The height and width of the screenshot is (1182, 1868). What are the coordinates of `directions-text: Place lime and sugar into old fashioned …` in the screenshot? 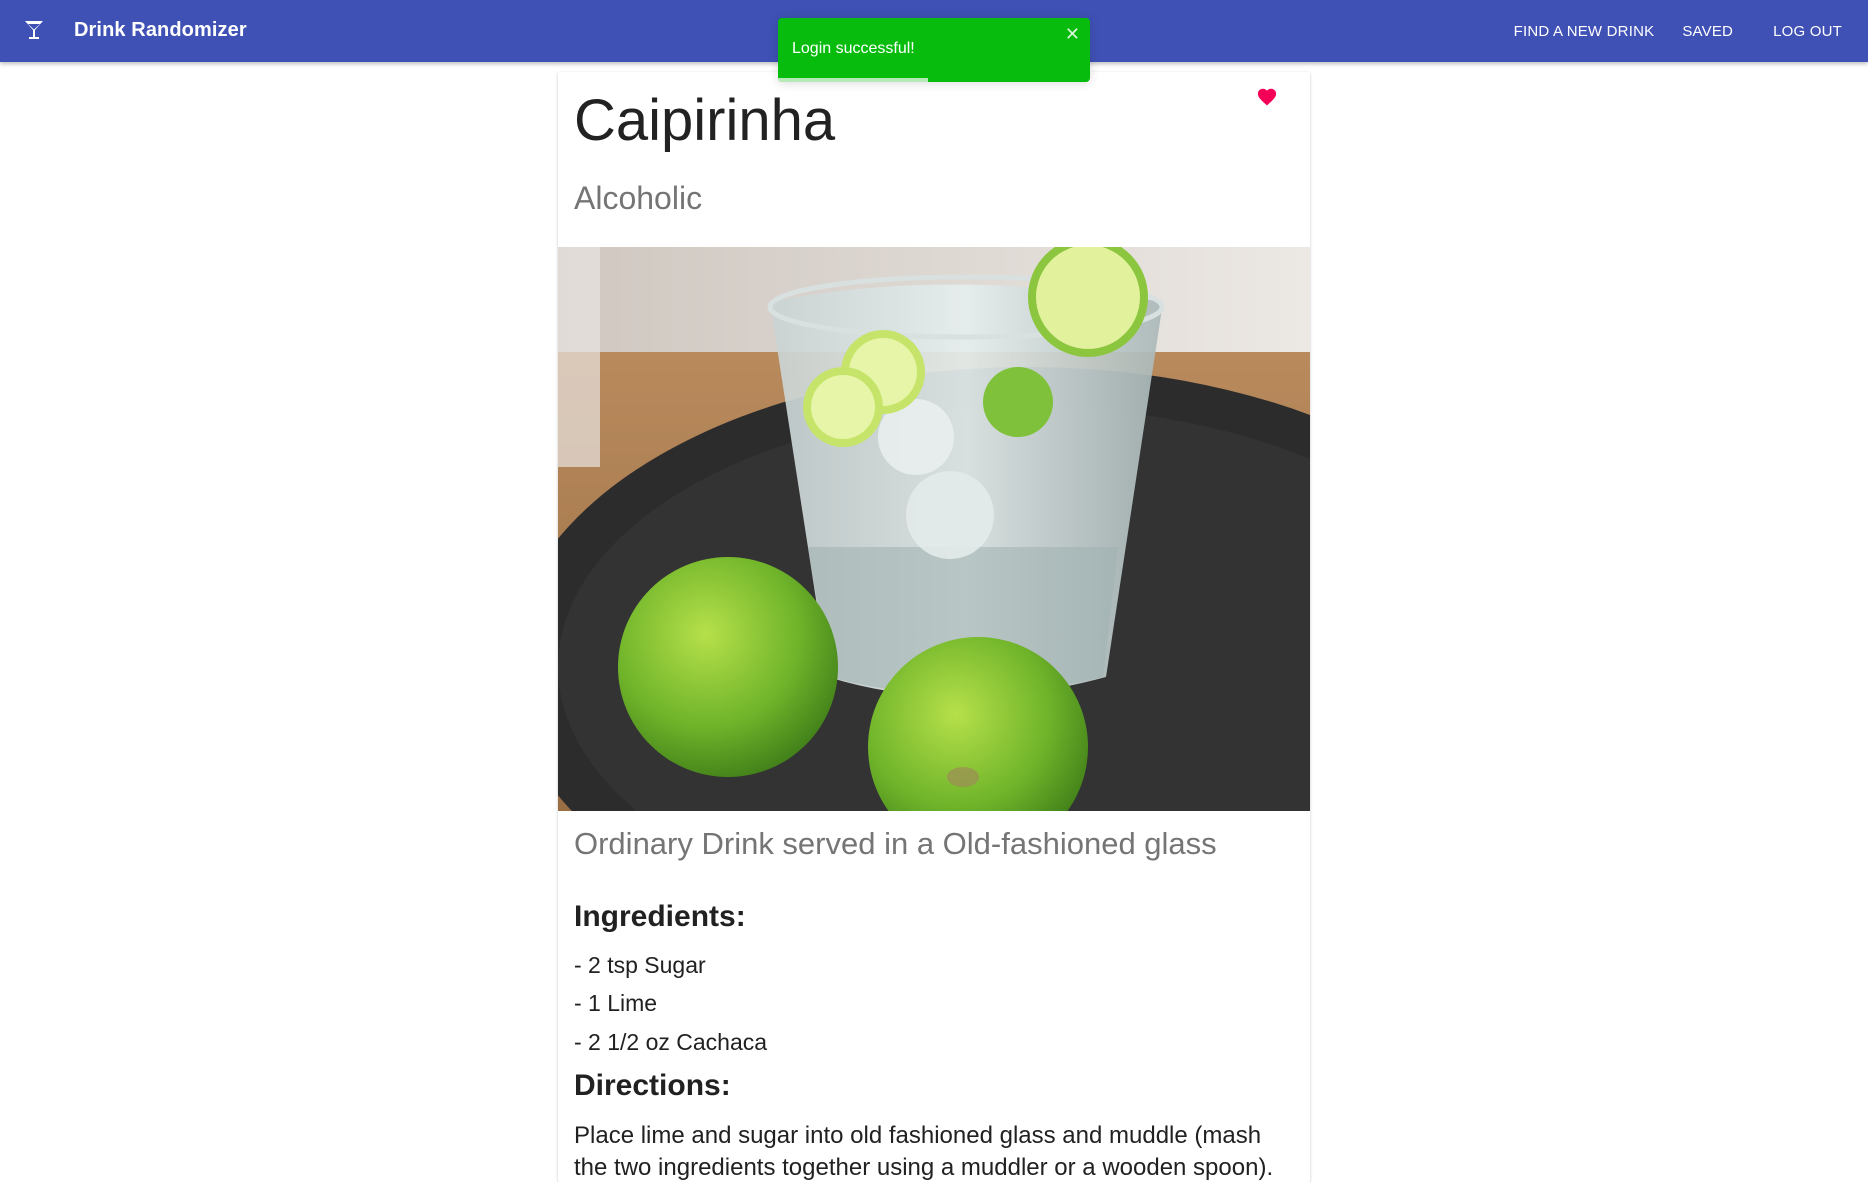 It's located at (924, 1152).